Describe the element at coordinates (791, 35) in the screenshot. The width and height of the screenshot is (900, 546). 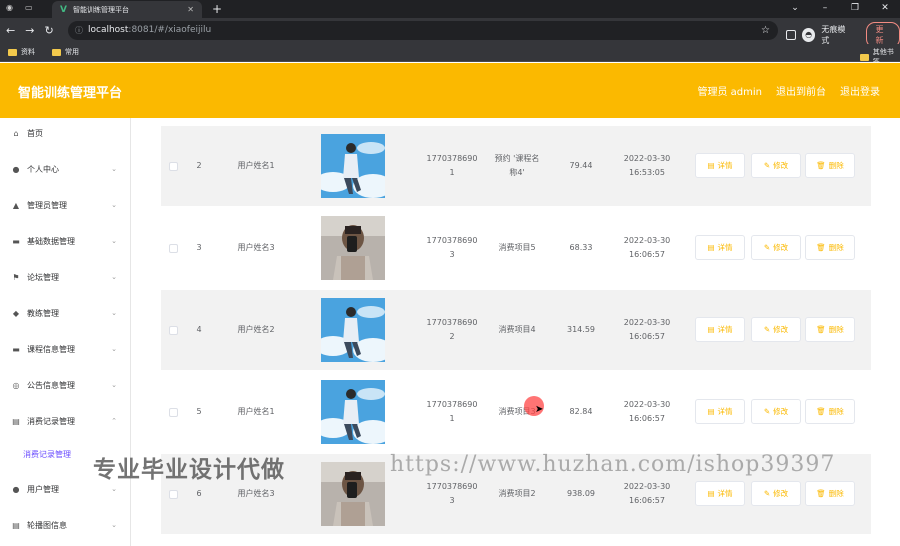
I see `sidepanel-icon` at that location.